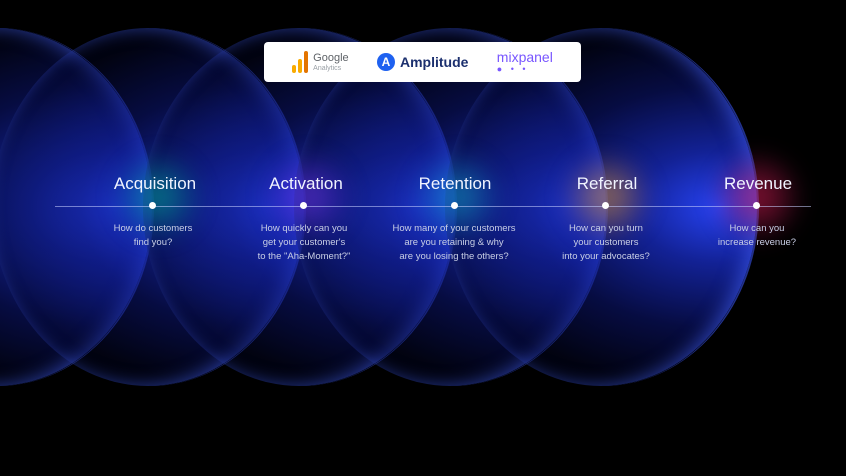 Image resolution: width=846 pixels, height=476 pixels. I want to click on stage-title-referral: Referral, so click(607, 183).